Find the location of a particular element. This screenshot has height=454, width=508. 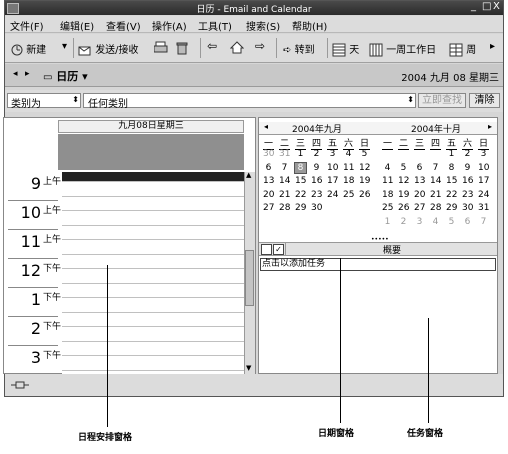

delete-button is located at coordinates (182, 48).